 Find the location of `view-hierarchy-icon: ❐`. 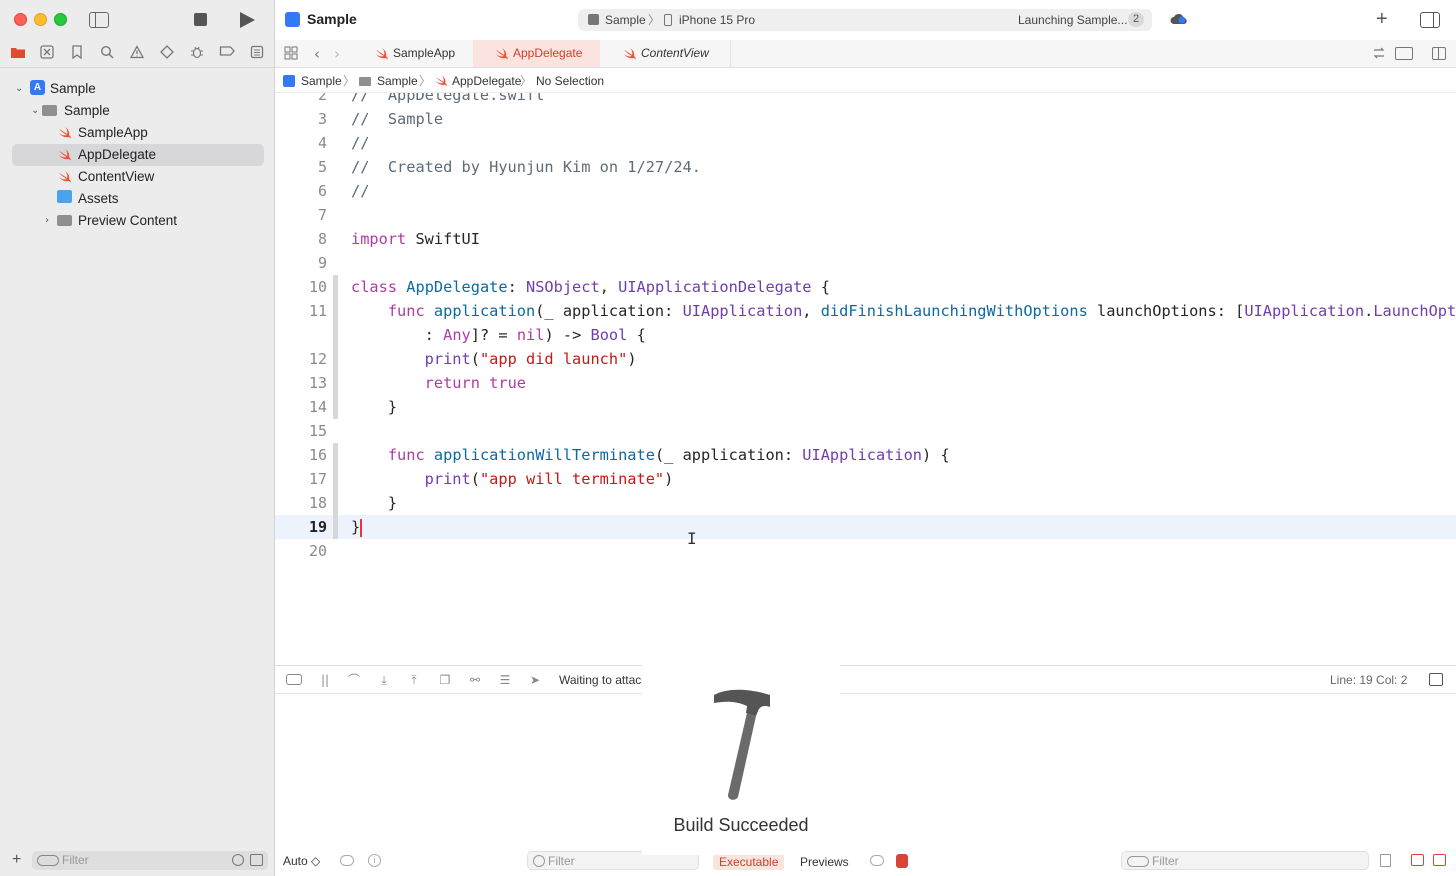

view-hierarchy-icon: ❐ is located at coordinates (445, 680).